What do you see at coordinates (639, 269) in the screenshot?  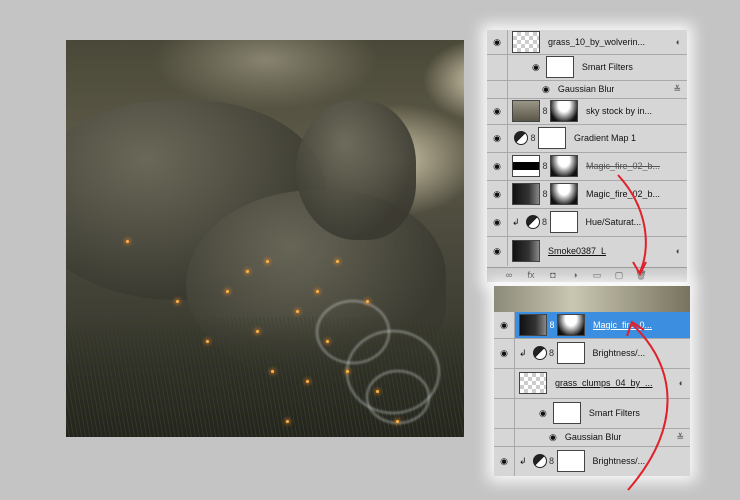 I see `arrowhead-down` at bounding box center [639, 269].